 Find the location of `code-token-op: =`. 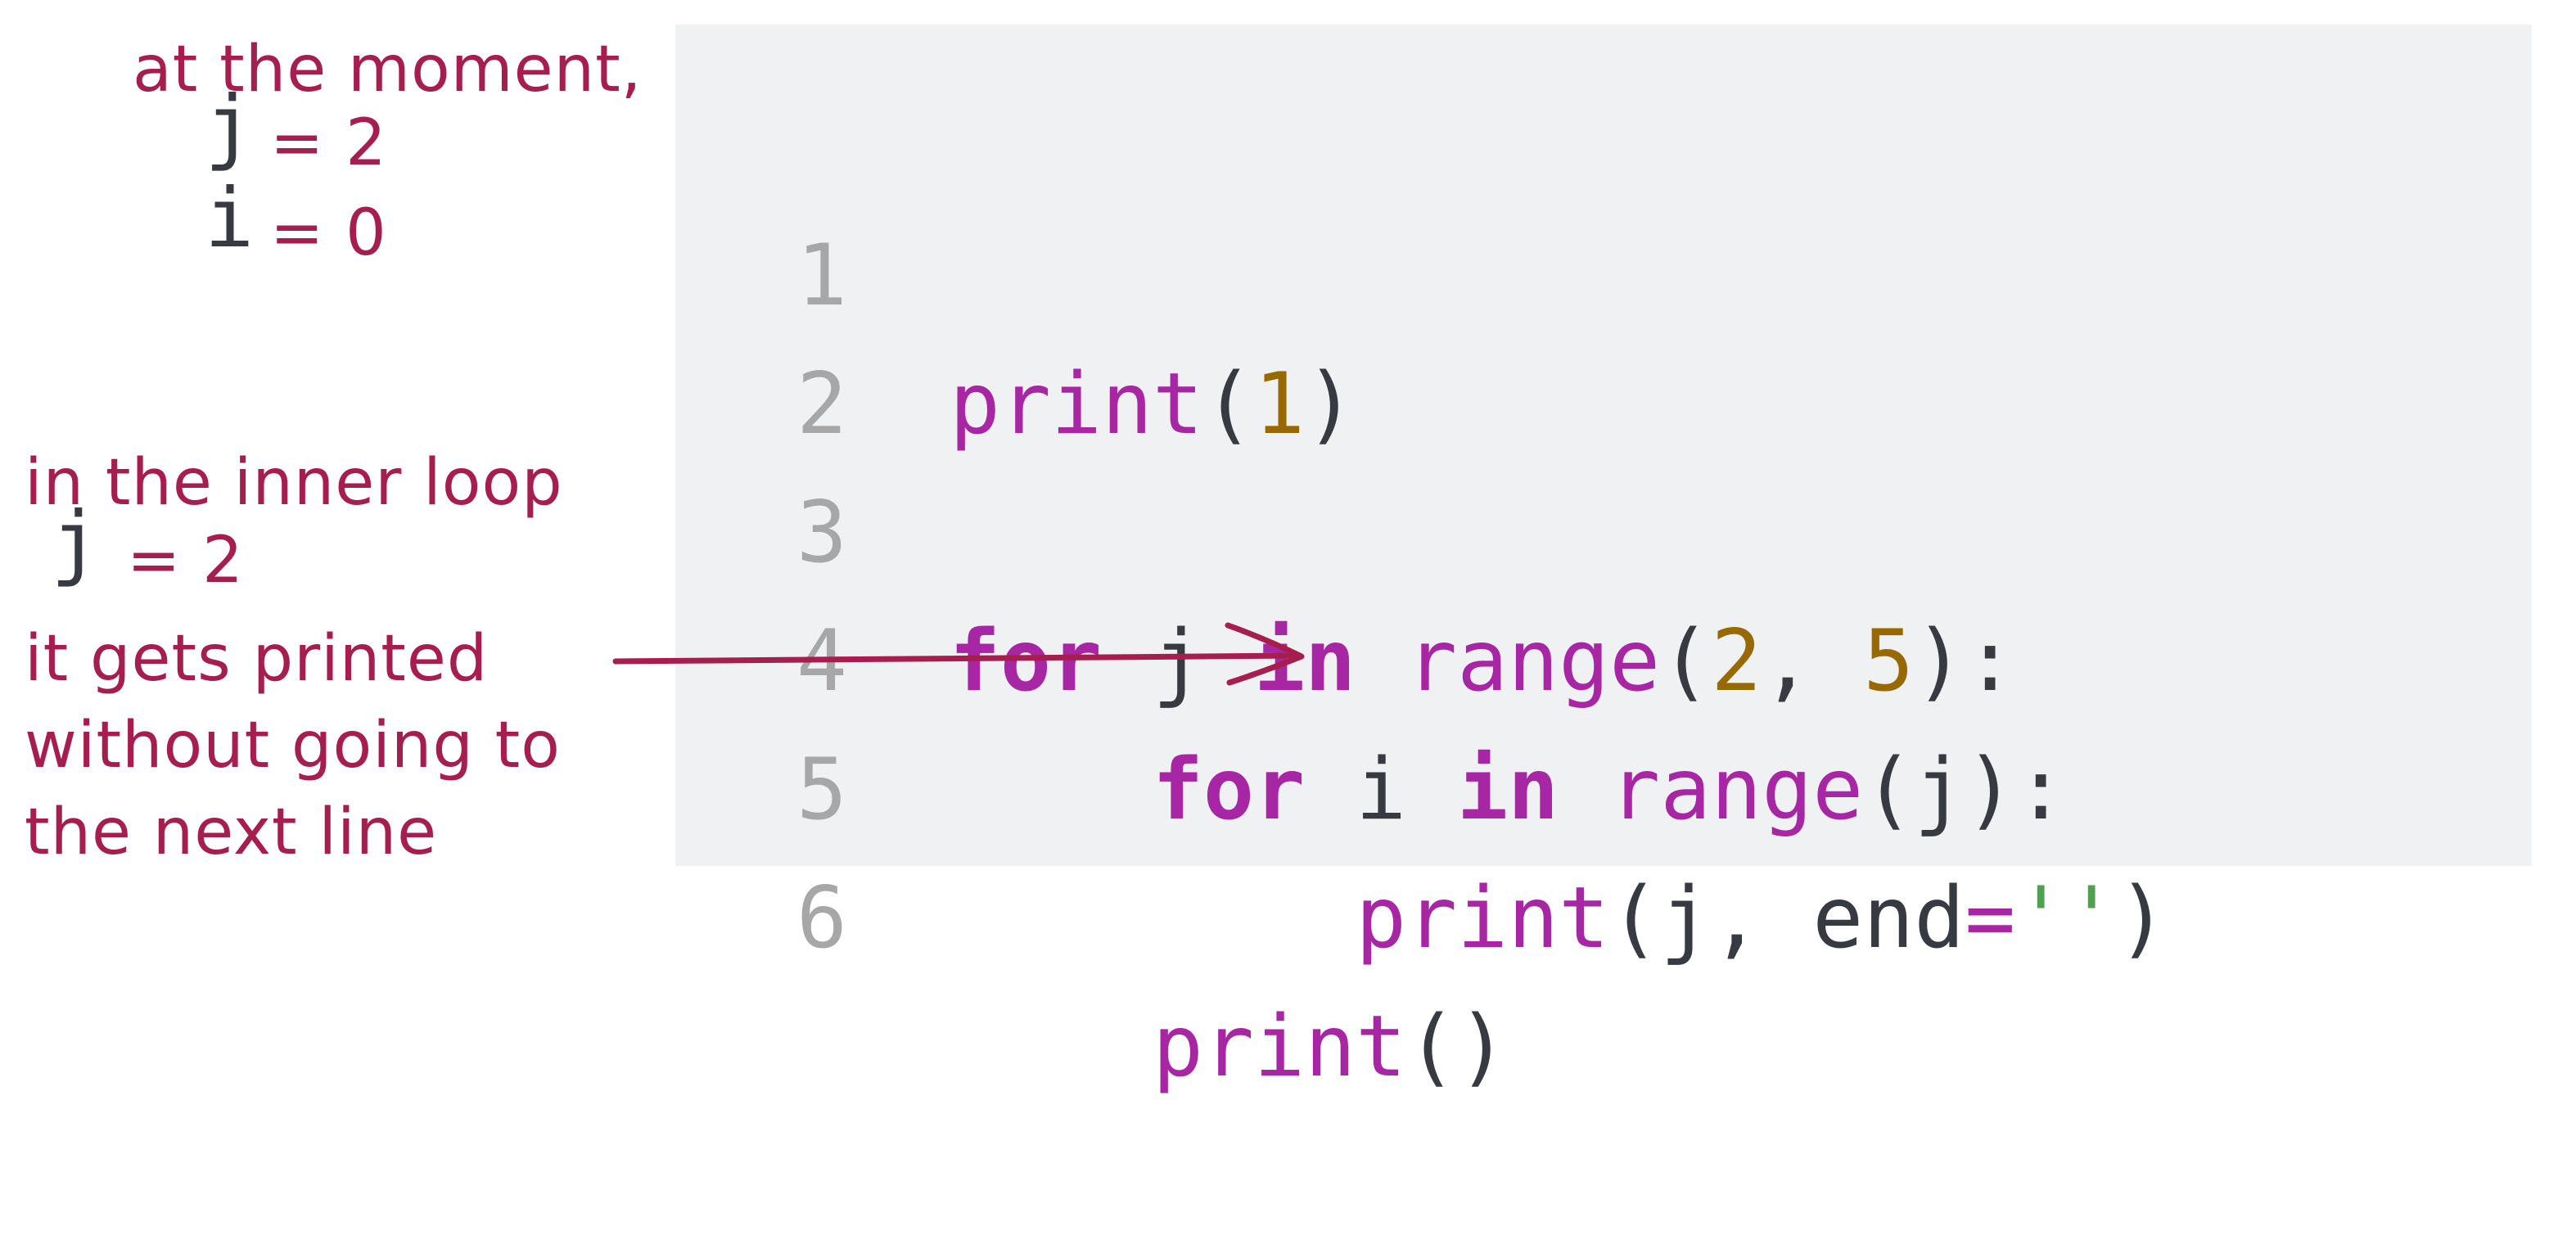

code-token-op: = is located at coordinates (1990, 918).